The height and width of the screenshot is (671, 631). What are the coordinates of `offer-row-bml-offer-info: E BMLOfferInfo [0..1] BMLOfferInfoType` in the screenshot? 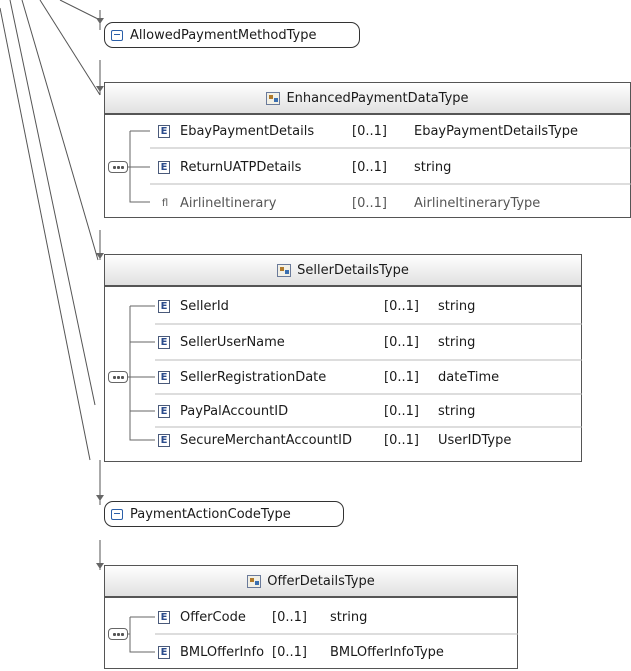 It's located at (301, 652).